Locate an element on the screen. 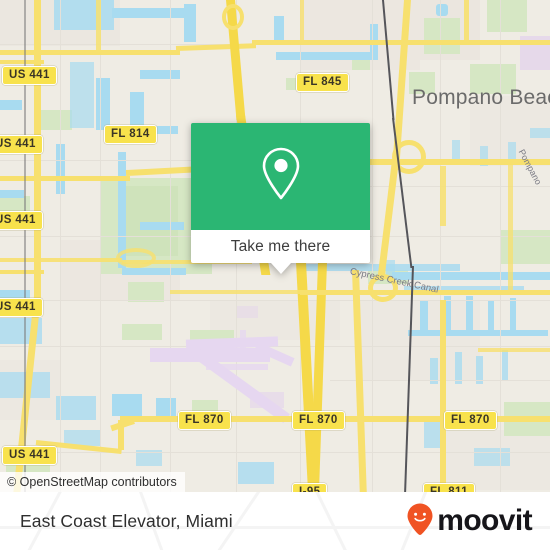  popup-header is located at coordinates (280, 176).